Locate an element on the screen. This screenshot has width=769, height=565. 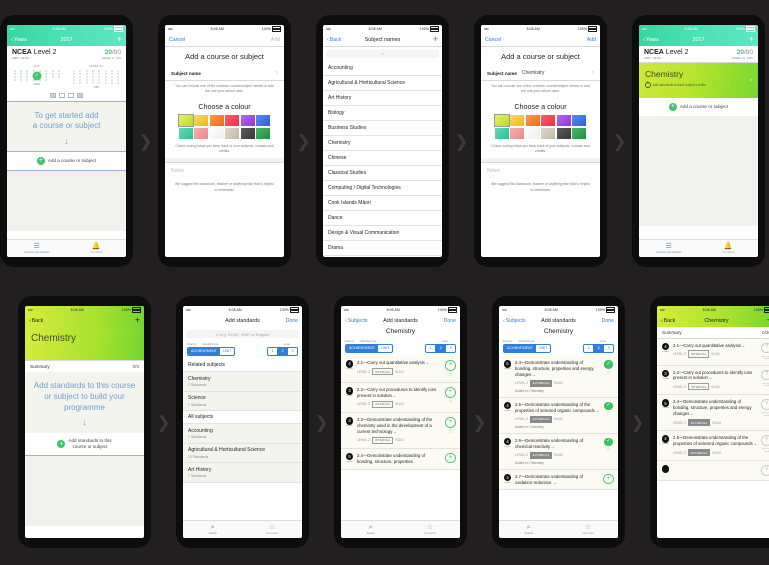
standard-row: ? is located at coordinates (713, 471).